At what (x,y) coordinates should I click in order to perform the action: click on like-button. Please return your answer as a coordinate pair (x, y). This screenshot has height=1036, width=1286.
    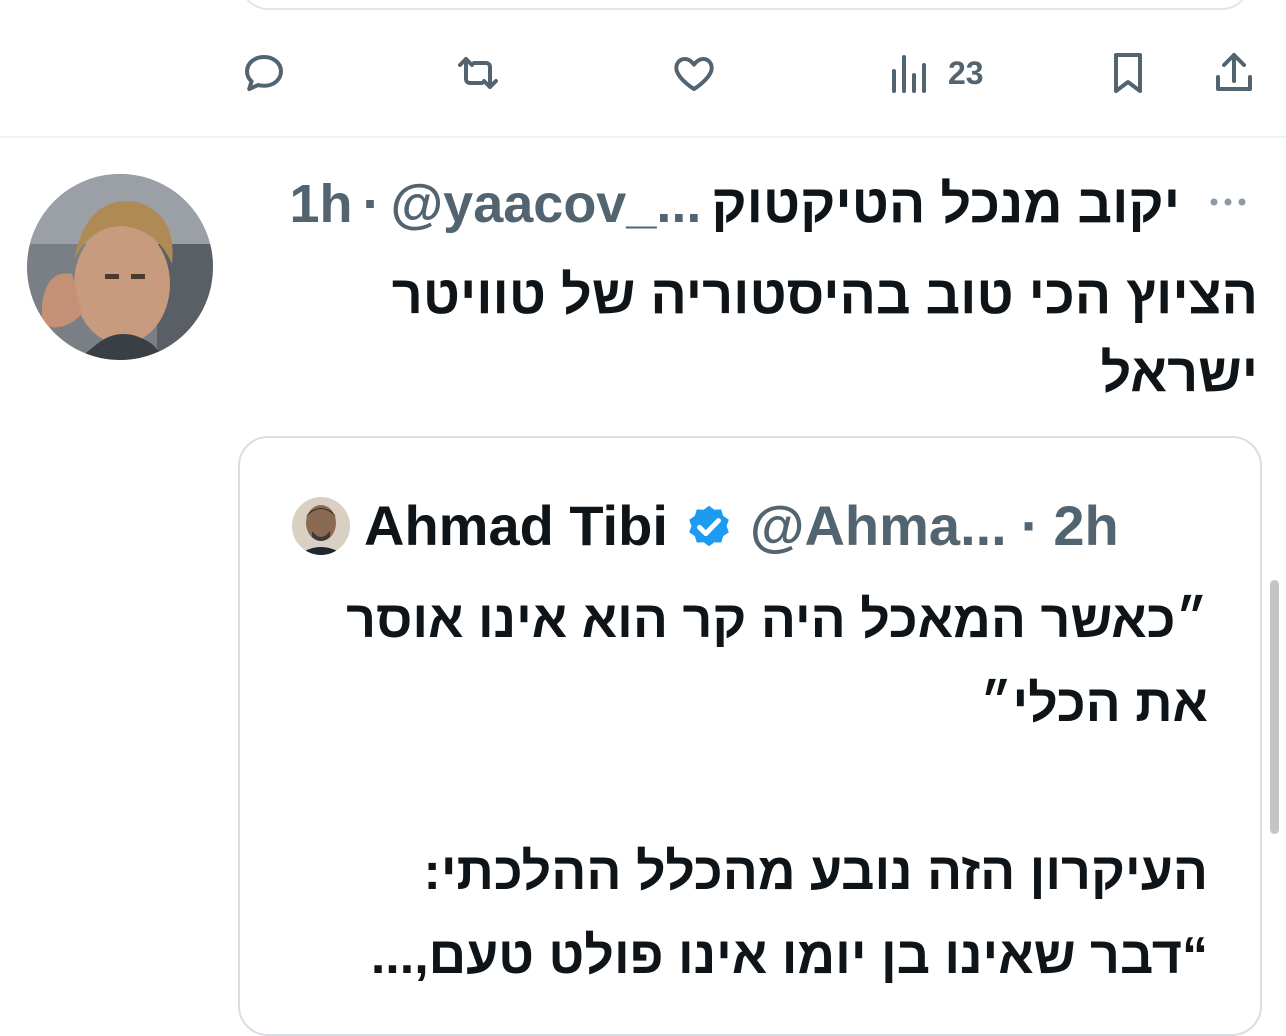
    Looking at the image, I should click on (694, 73).